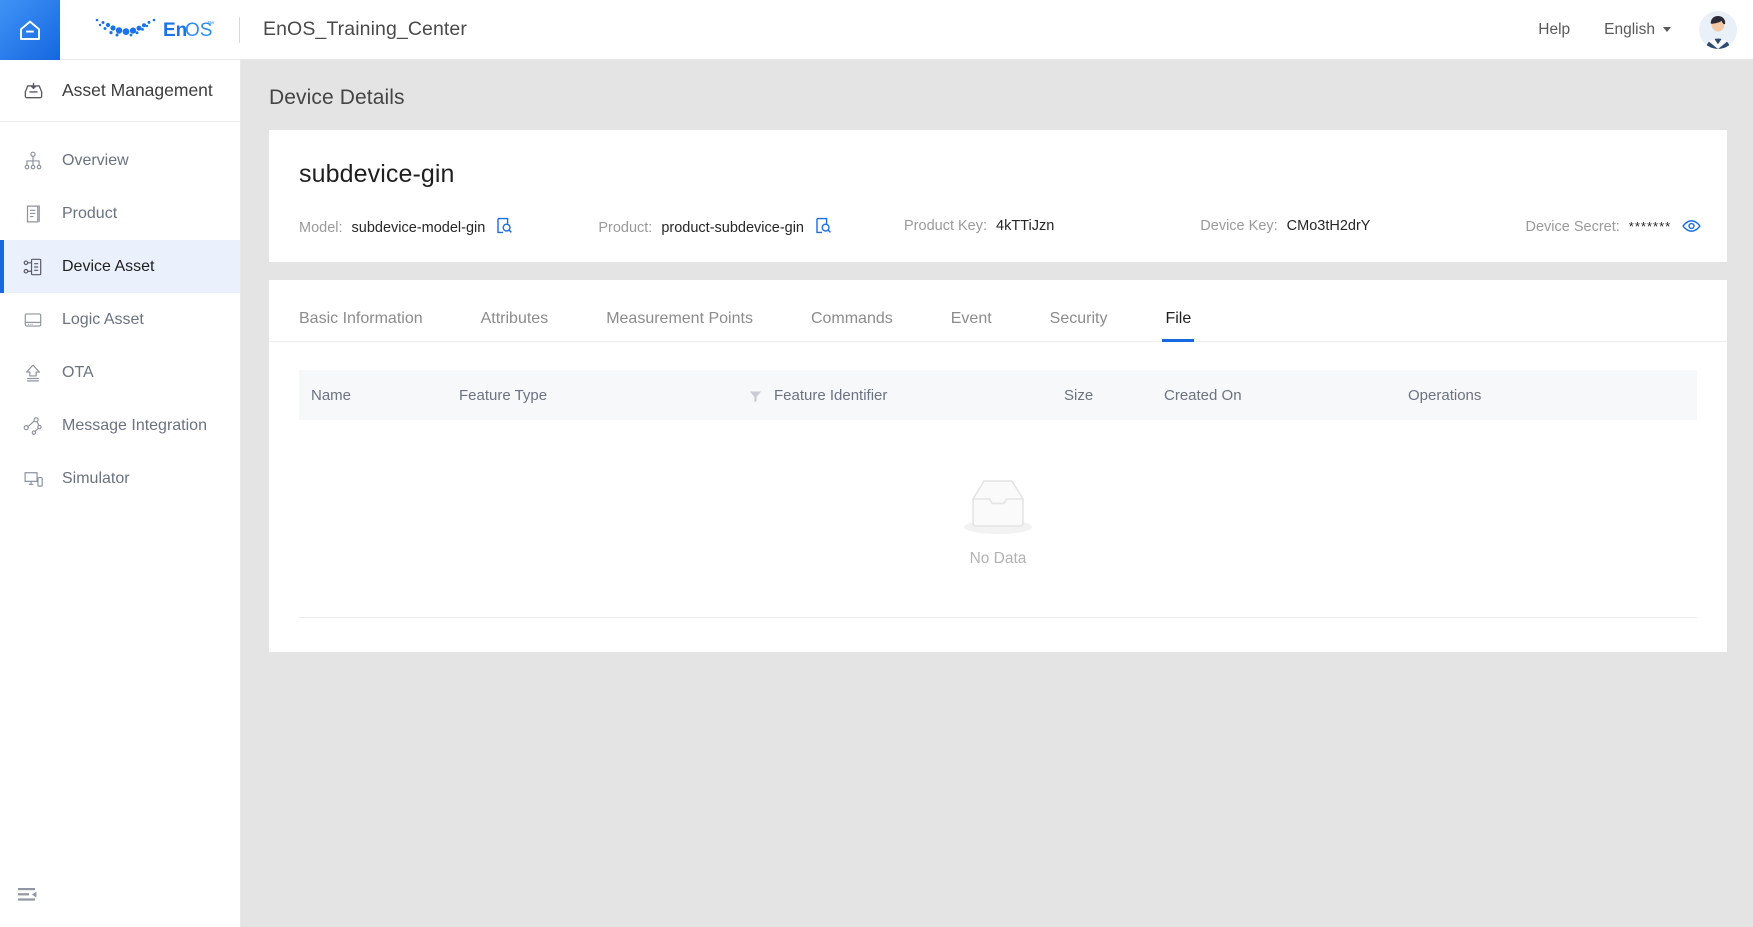  I want to click on device-field-model: Model: subdevice-model-gin, so click(406, 225).